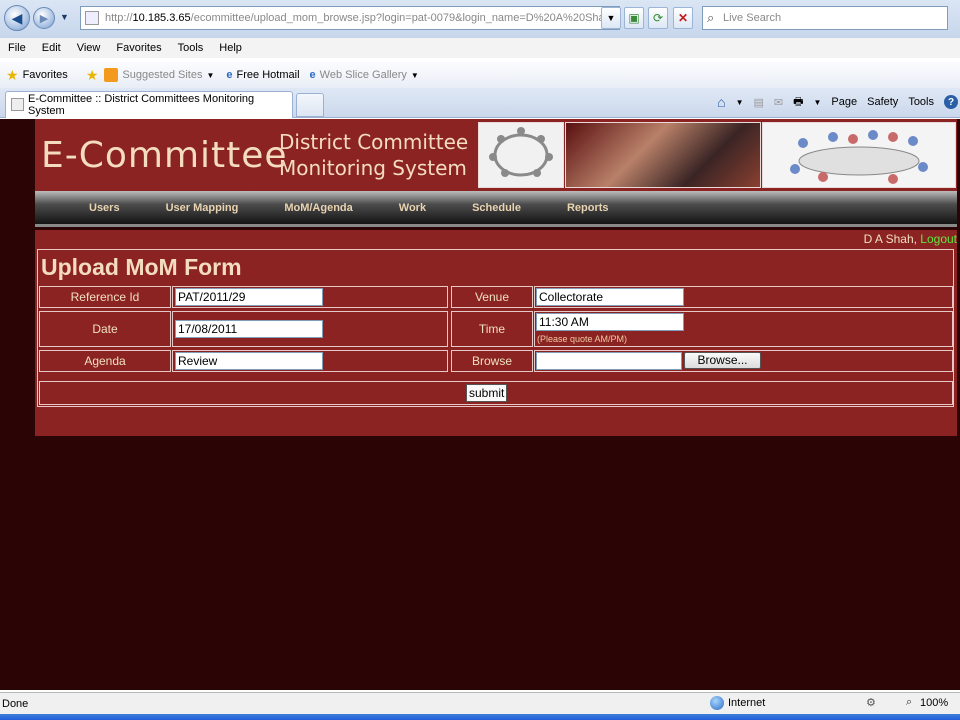 The image size is (960, 720). Describe the element at coordinates (871, 702) in the screenshot. I see `protected-mode-icon: ⚙` at that location.